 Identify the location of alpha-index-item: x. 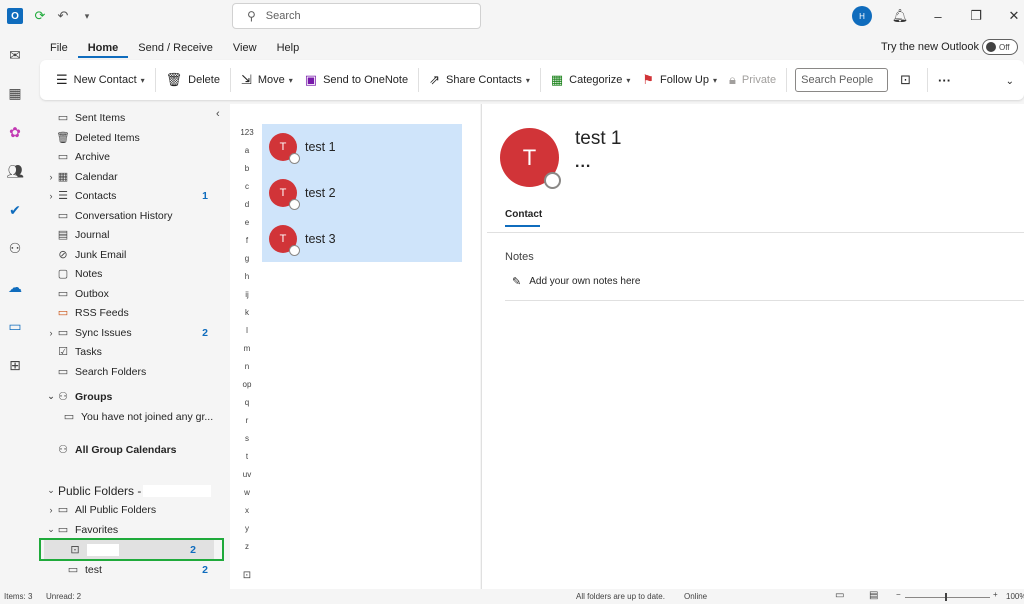
(247, 510).